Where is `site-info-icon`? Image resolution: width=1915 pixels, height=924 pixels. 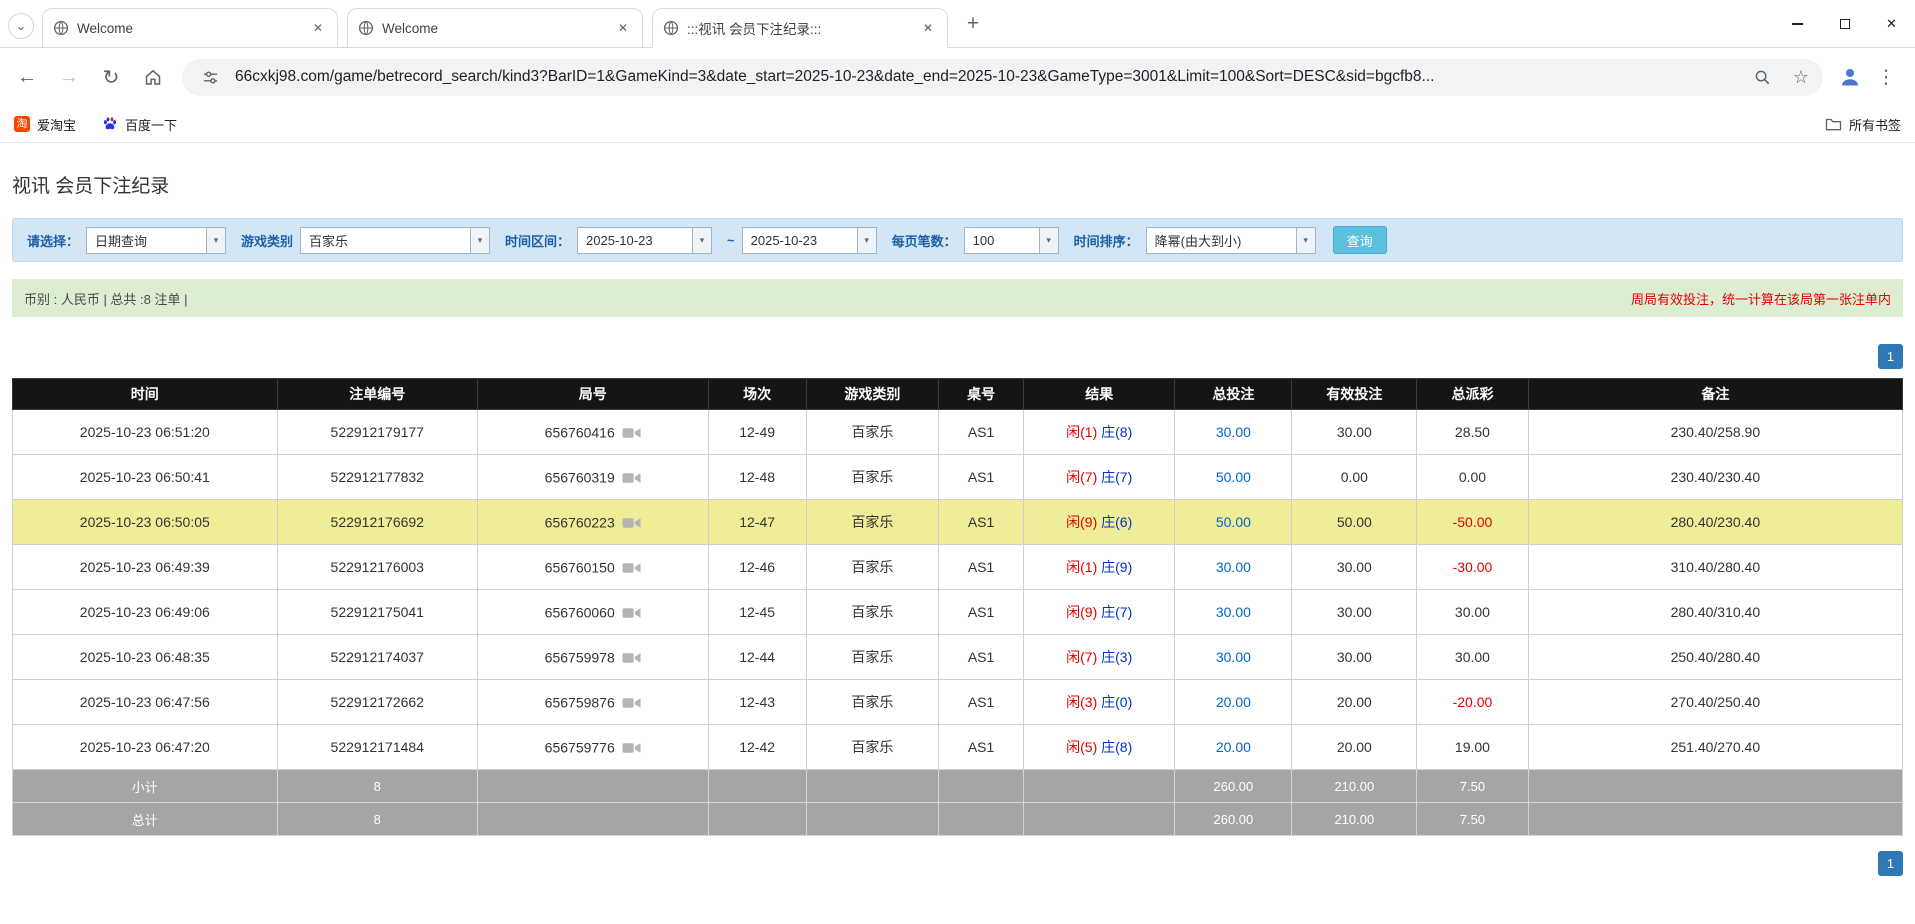 site-info-icon is located at coordinates (210, 77).